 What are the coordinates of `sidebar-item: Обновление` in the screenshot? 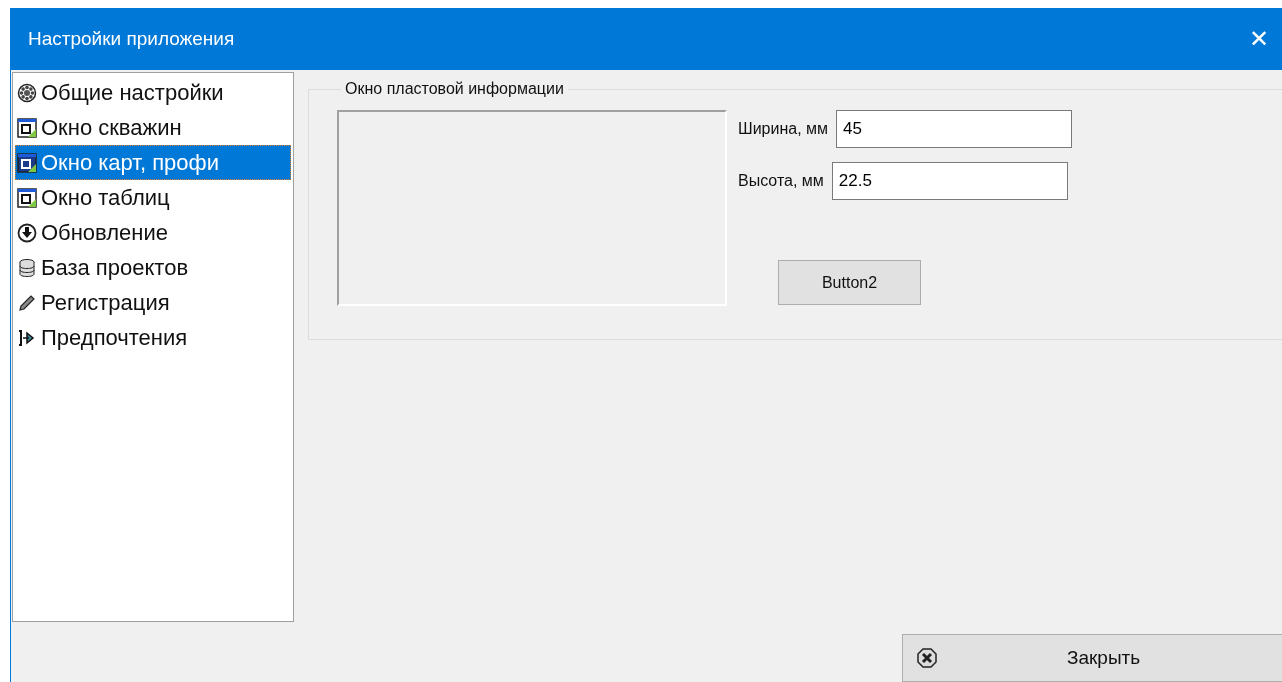 It's located at (153, 232).